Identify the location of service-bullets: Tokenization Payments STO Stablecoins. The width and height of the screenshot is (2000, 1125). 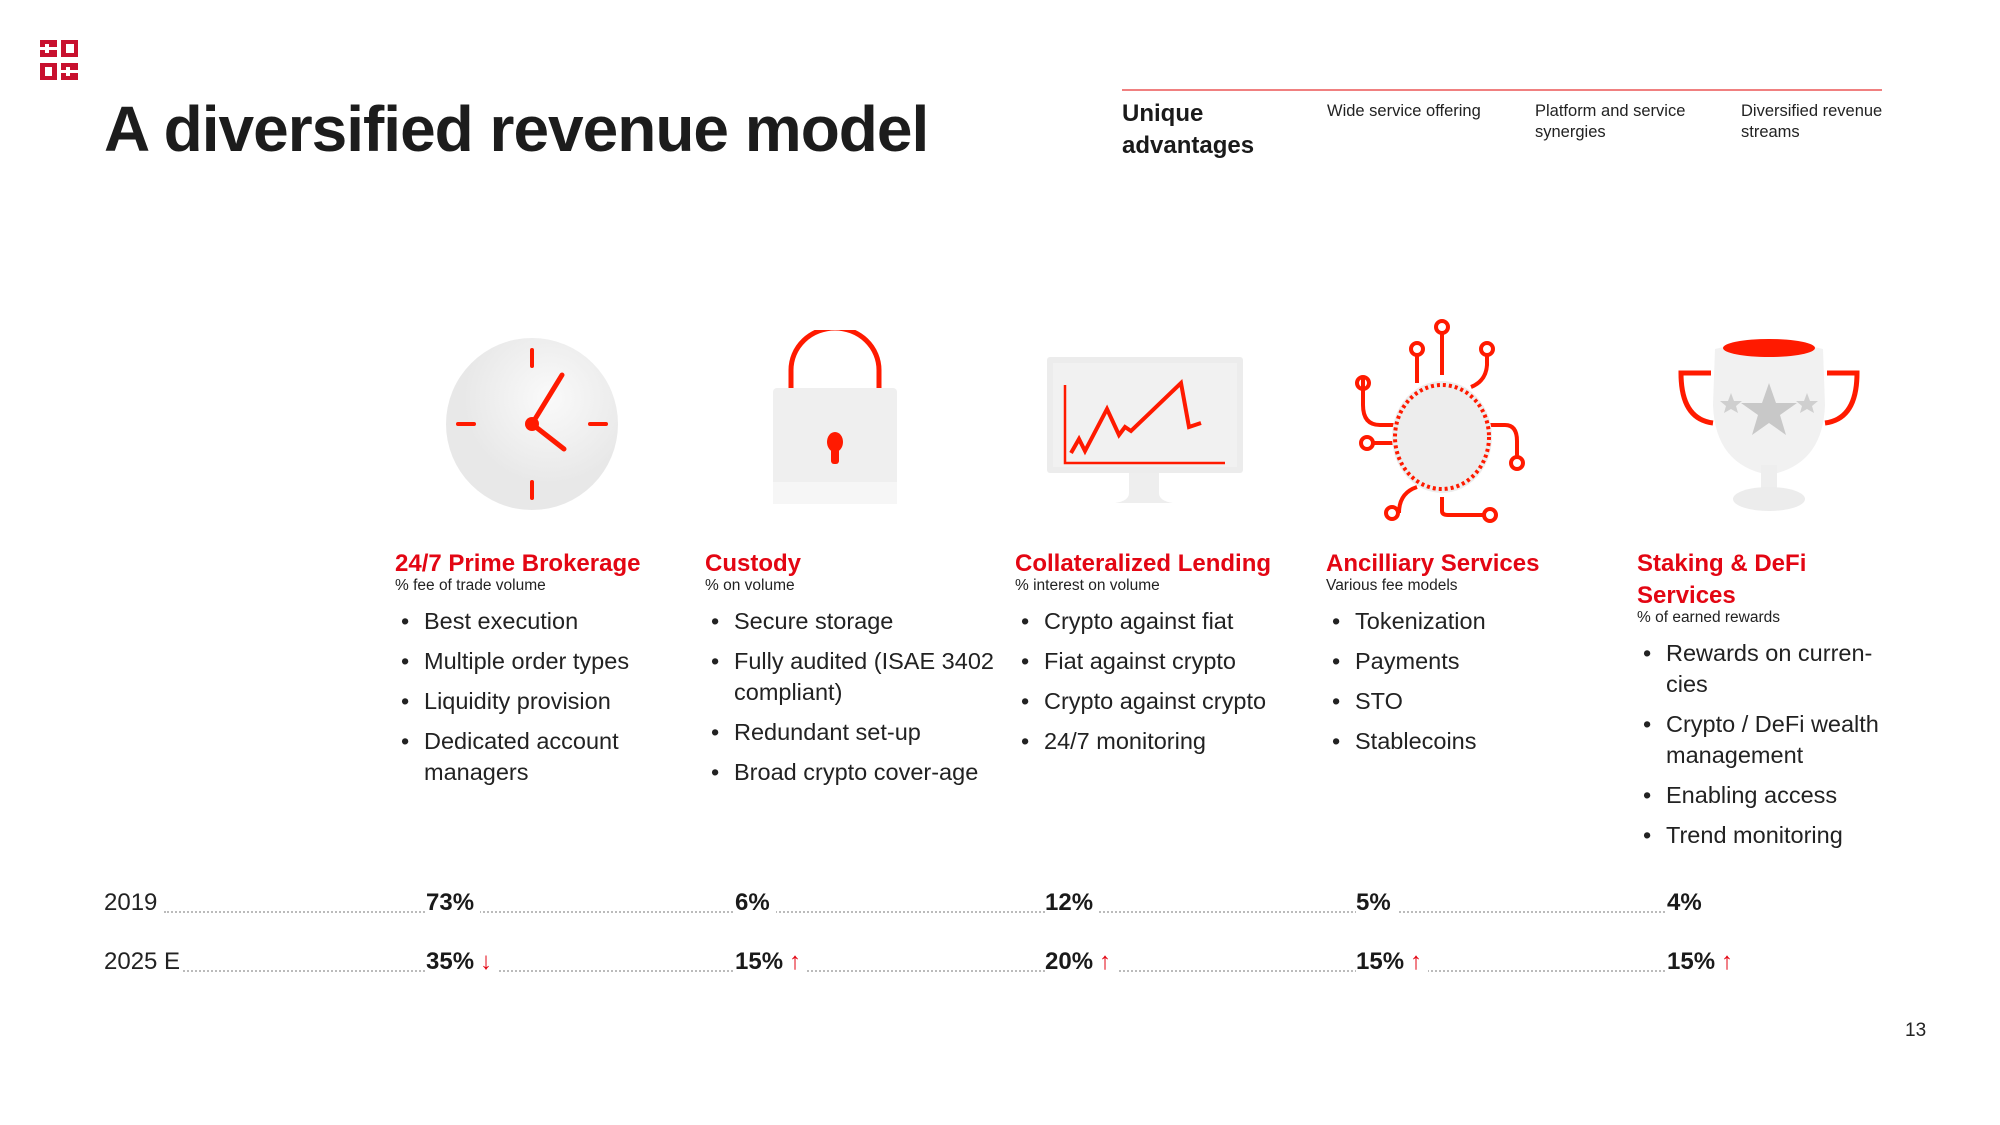
(1471, 681).